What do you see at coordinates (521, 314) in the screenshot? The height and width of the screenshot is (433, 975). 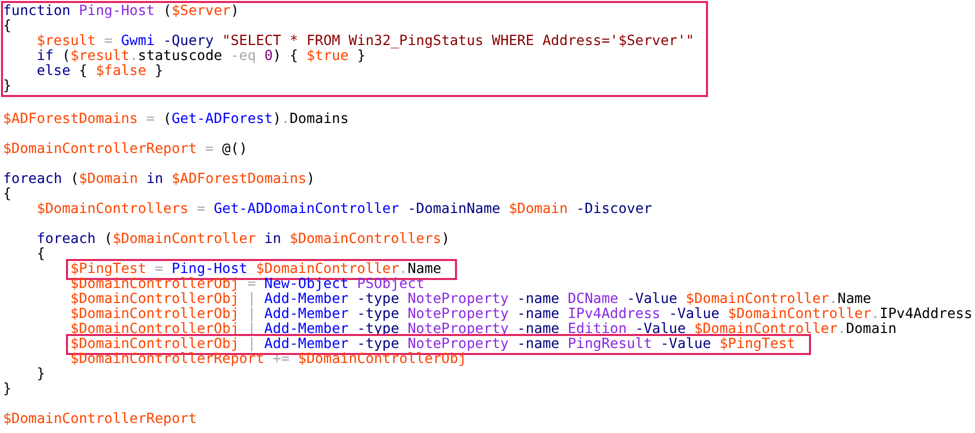 I see `code-line: $DomainControllerObj | Add-Member -type NoteProperty -name IPv4Address -Value $DomainController.IPv4Address` at bounding box center [521, 314].